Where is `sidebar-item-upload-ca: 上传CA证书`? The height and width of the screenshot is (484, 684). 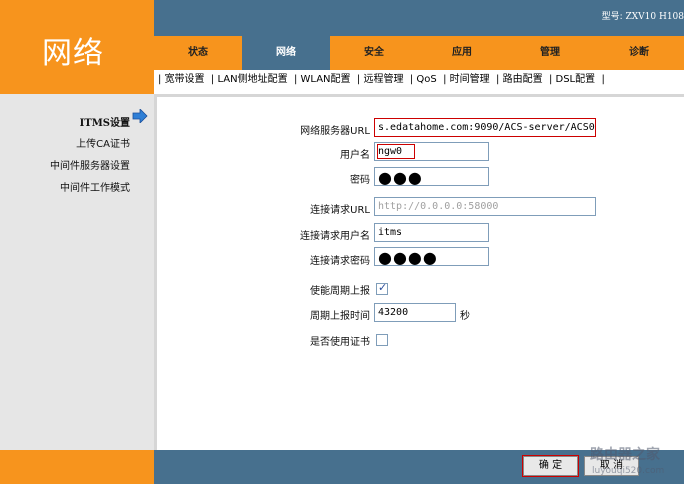 sidebar-item-upload-ca: 上传CA证书 is located at coordinates (103, 142).